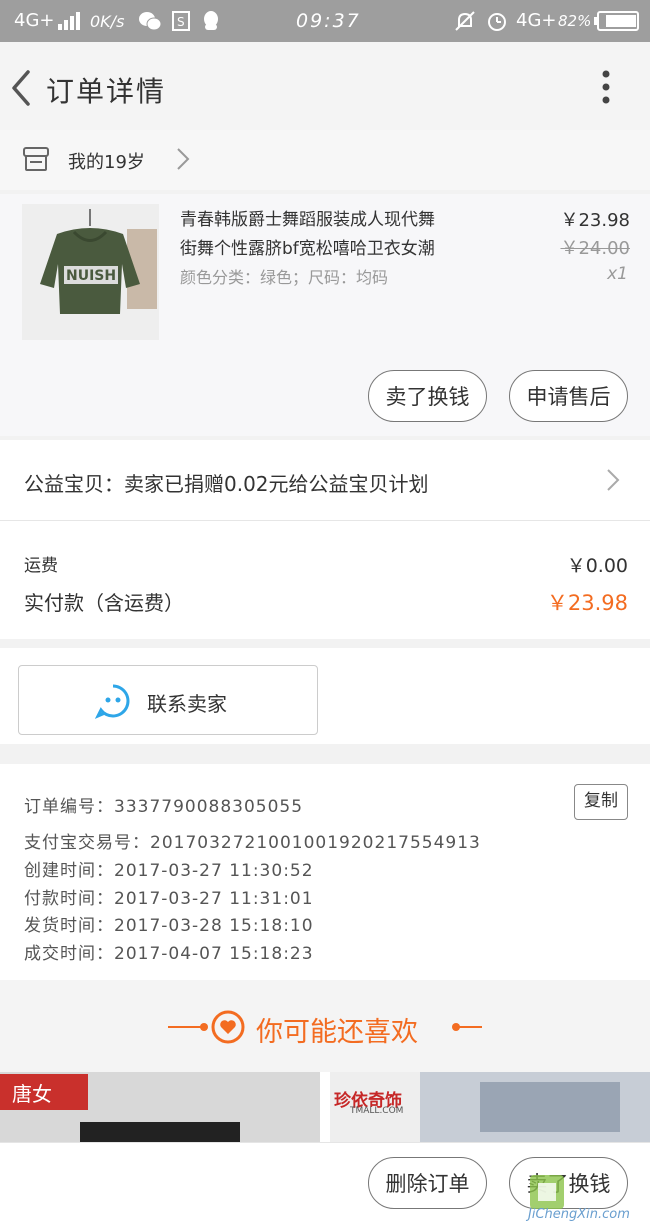 The height and width of the screenshot is (1225, 650). What do you see at coordinates (34, 20) in the screenshot?
I see `network-indicator: 4G+` at bounding box center [34, 20].